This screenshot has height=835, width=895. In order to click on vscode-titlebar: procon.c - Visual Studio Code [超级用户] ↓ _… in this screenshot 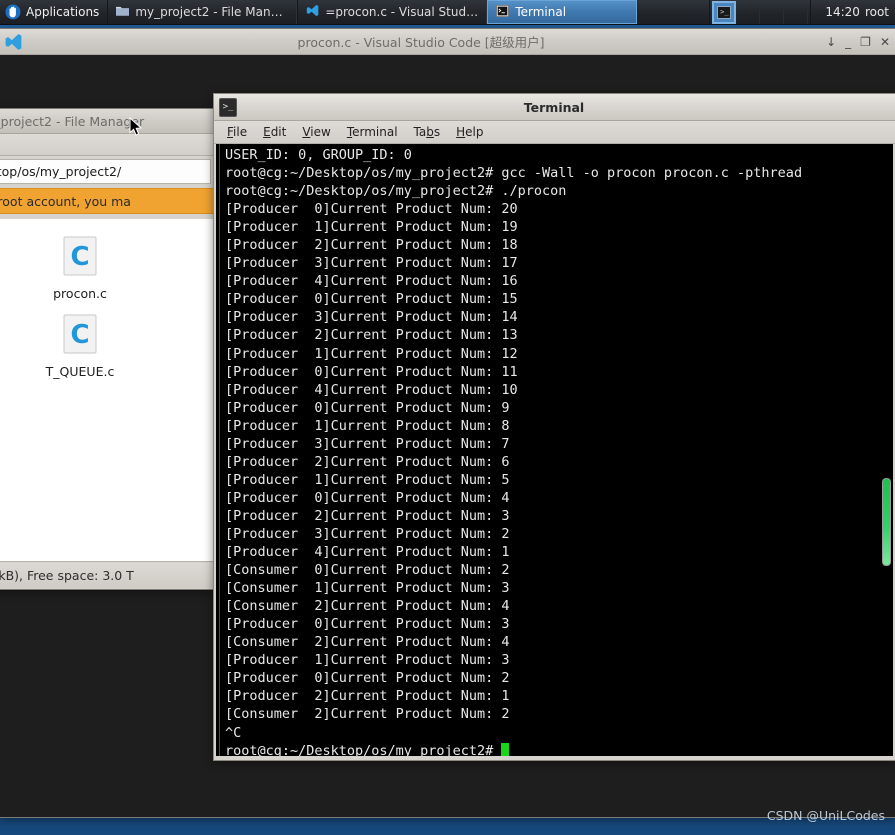, I will do `click(447, 42)`.